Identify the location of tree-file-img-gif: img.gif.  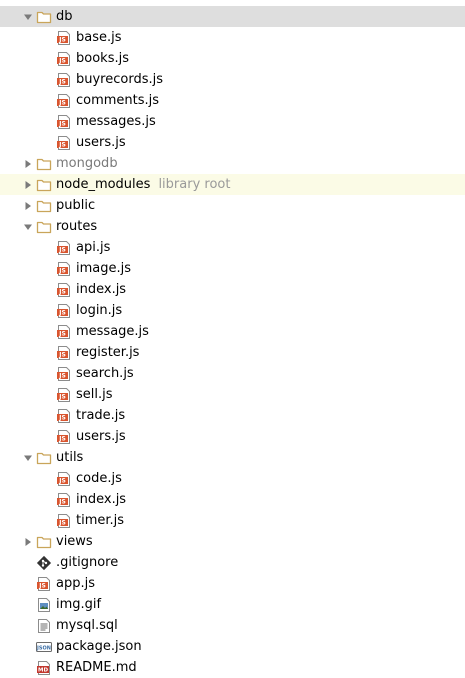
(232, 604).